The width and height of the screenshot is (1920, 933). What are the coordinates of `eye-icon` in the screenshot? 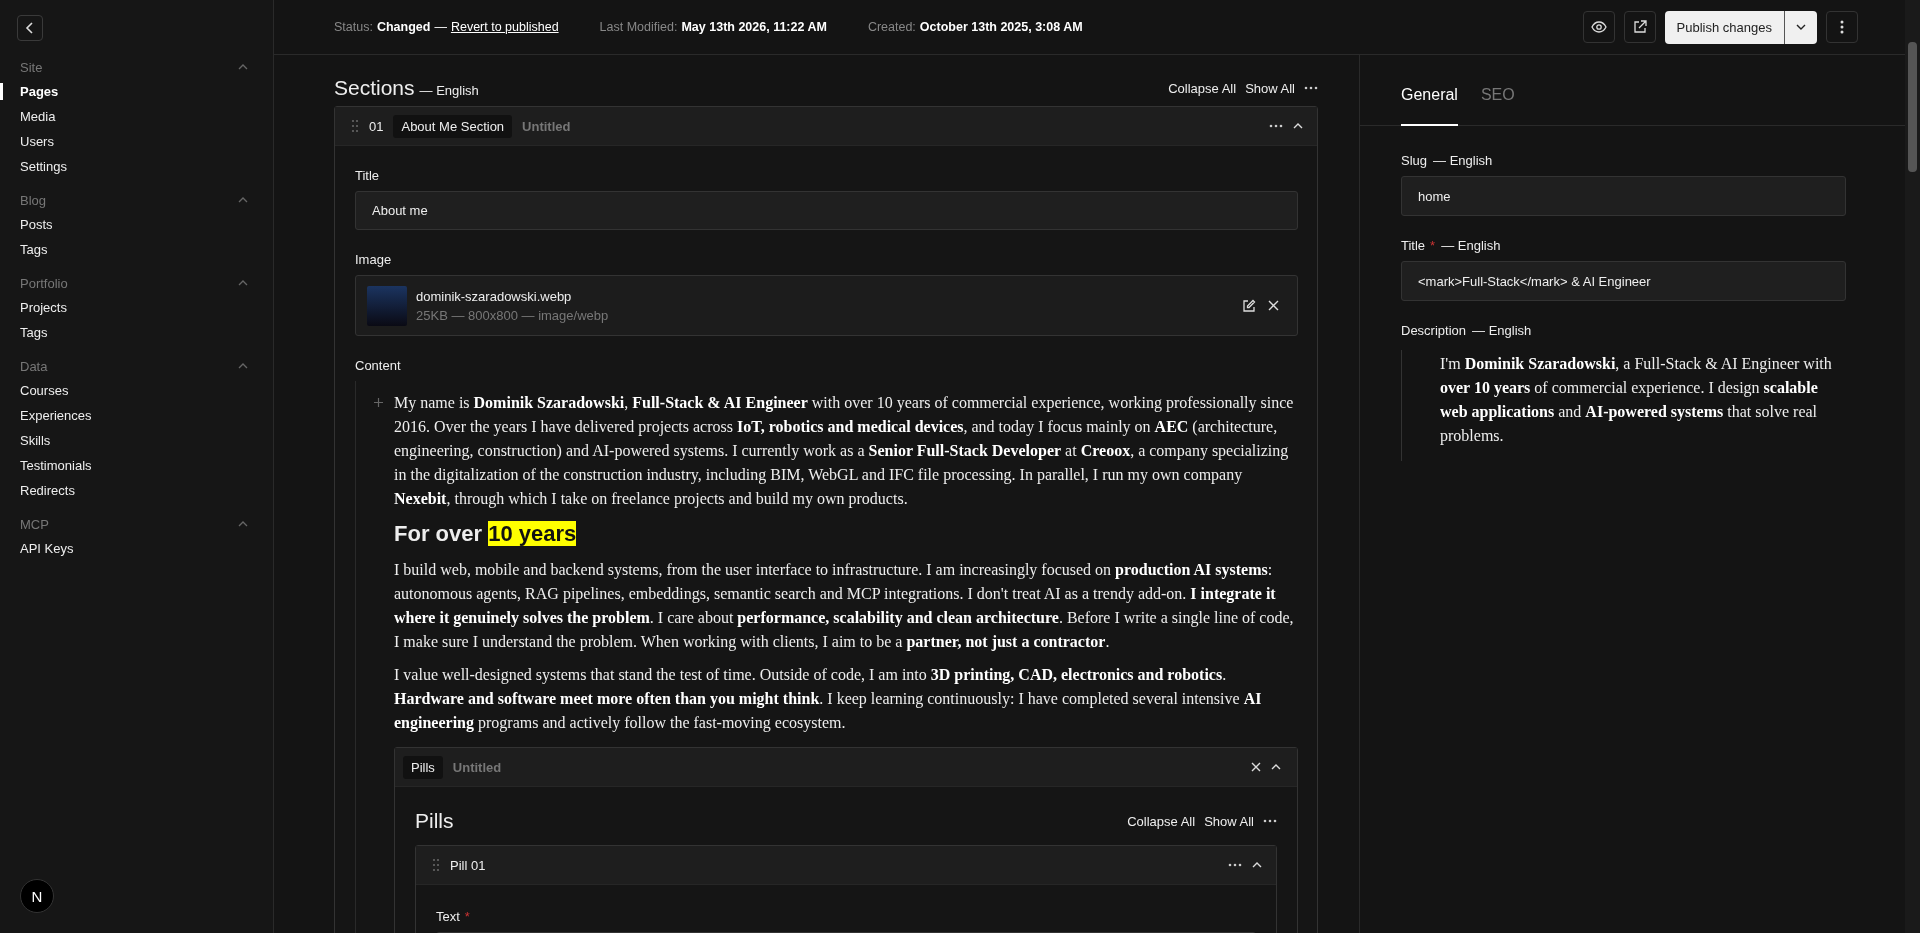 It's located at (1598, 27).